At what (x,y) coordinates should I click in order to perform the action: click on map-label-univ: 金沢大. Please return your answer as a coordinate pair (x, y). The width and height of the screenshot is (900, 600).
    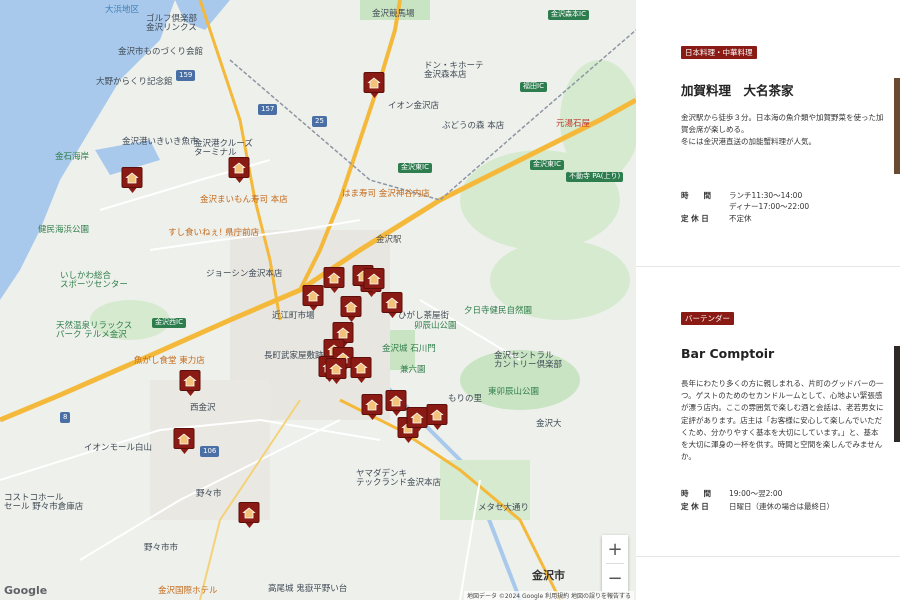
    Looking at the image, I should click on (549, 424).